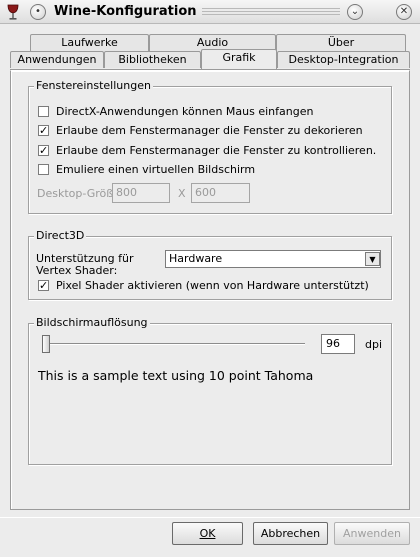 The height and width of the screenshot is (557, 420). What do you see at coordinates (75, 193) in the screenshot?
I see `desktop-size-label: Desktop-Größ` at bounding box center [75, 193].